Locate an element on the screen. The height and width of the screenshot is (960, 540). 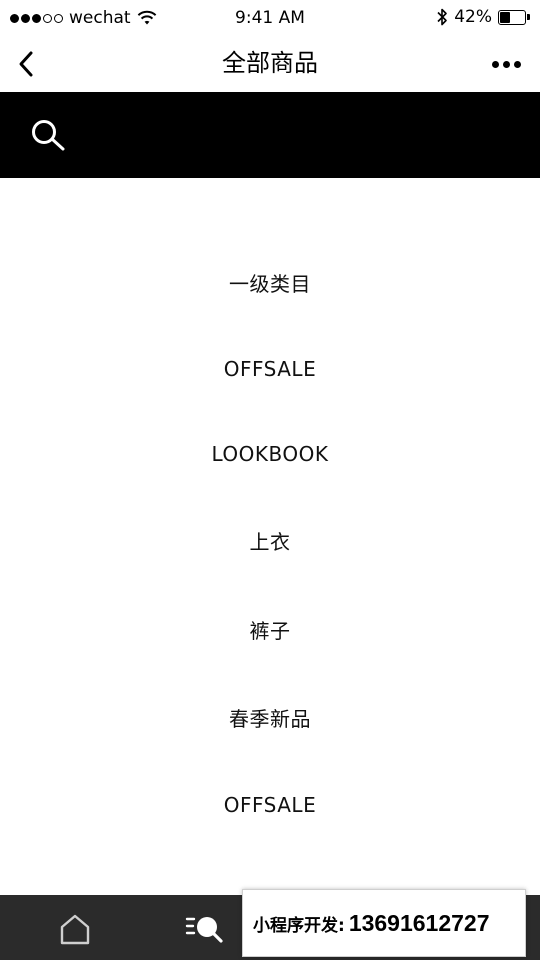
battery-percent: 42% is located at coordinates (473, 17).